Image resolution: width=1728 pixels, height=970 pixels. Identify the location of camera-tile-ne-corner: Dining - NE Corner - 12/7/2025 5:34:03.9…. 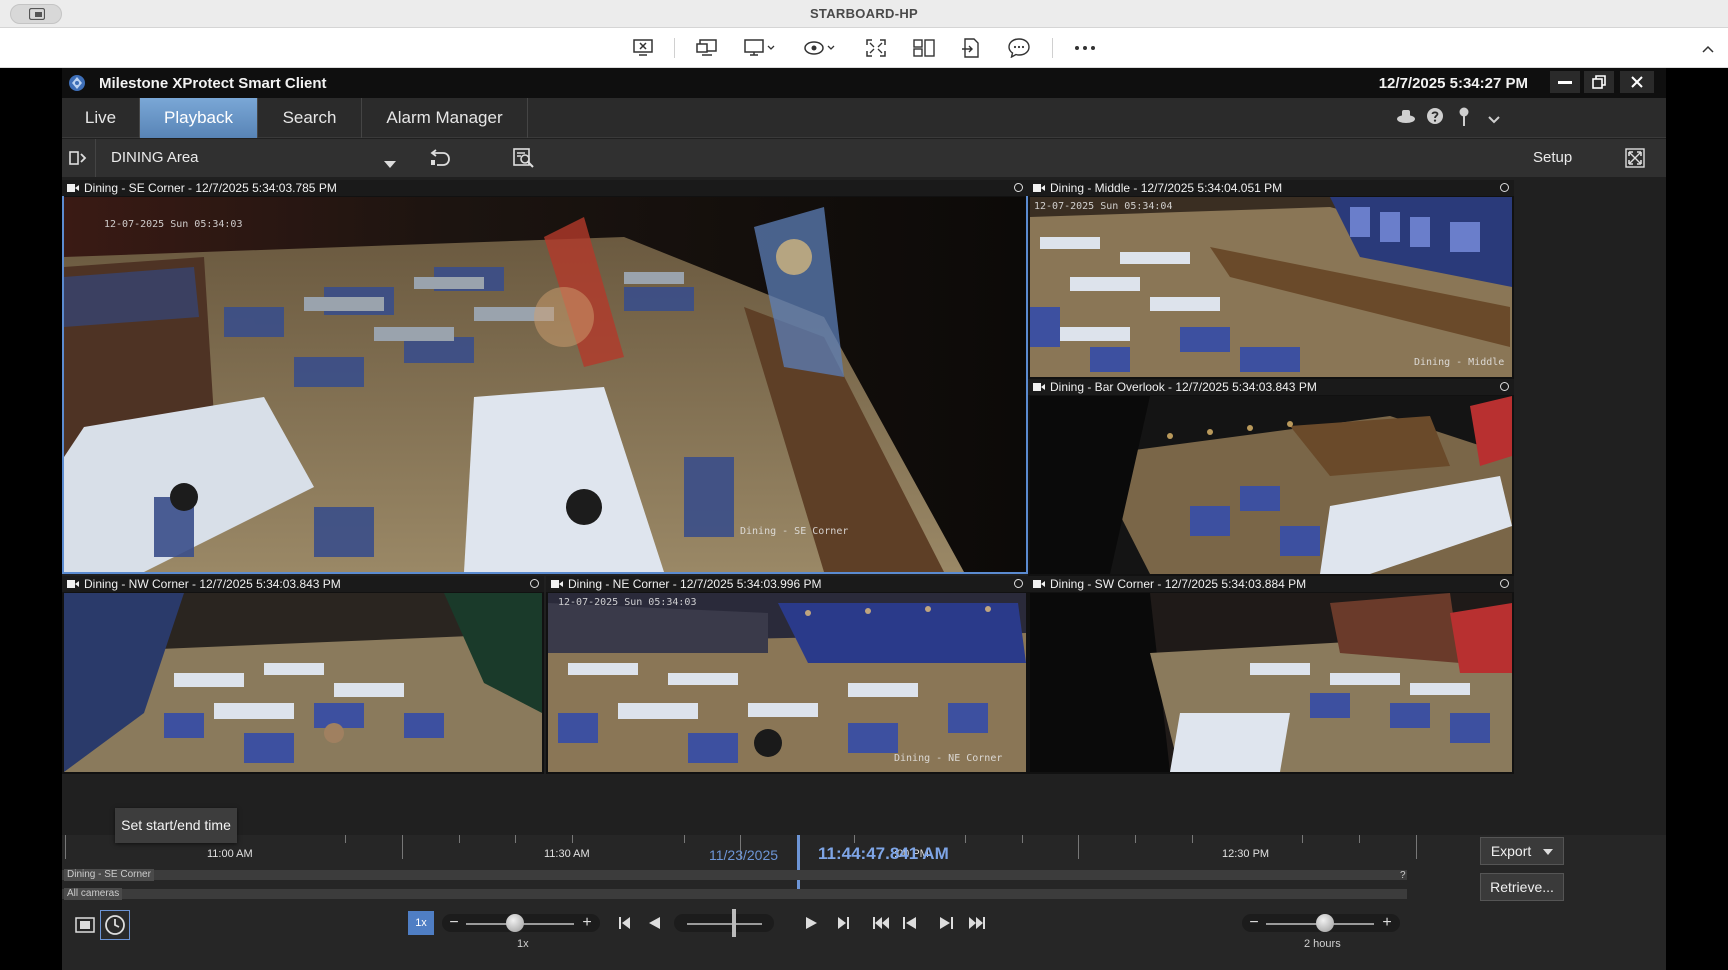
(787, 675).